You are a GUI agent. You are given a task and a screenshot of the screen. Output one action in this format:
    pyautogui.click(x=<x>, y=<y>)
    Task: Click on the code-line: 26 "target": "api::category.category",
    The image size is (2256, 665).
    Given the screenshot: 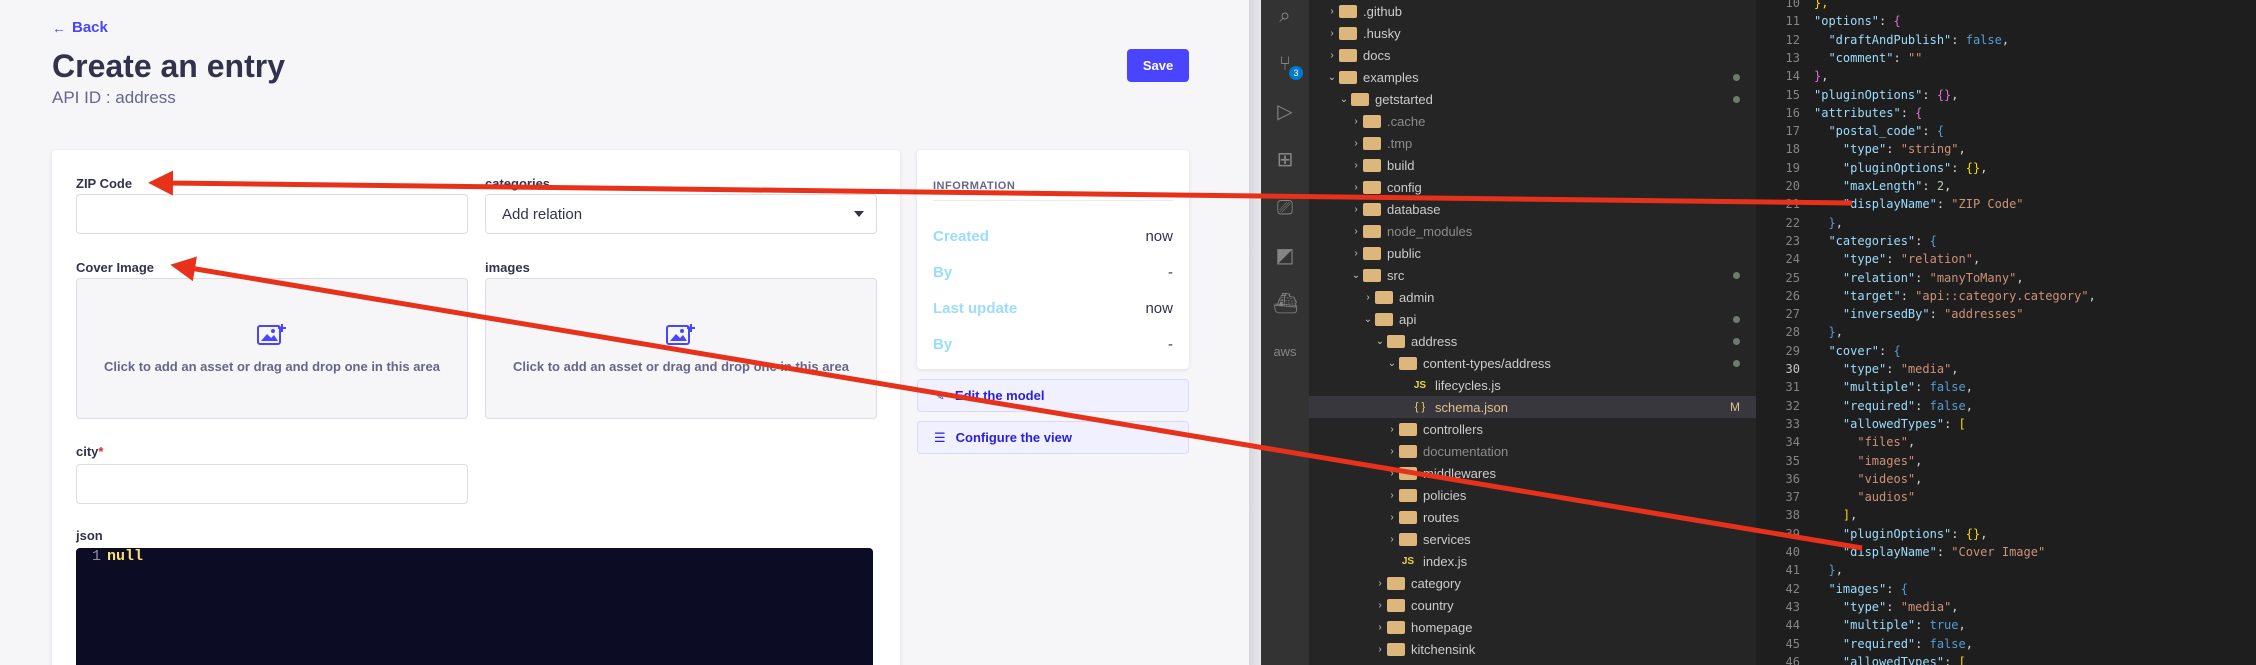 What is the action you would take?
    pyautogui.click(x=2006, y=296)
    